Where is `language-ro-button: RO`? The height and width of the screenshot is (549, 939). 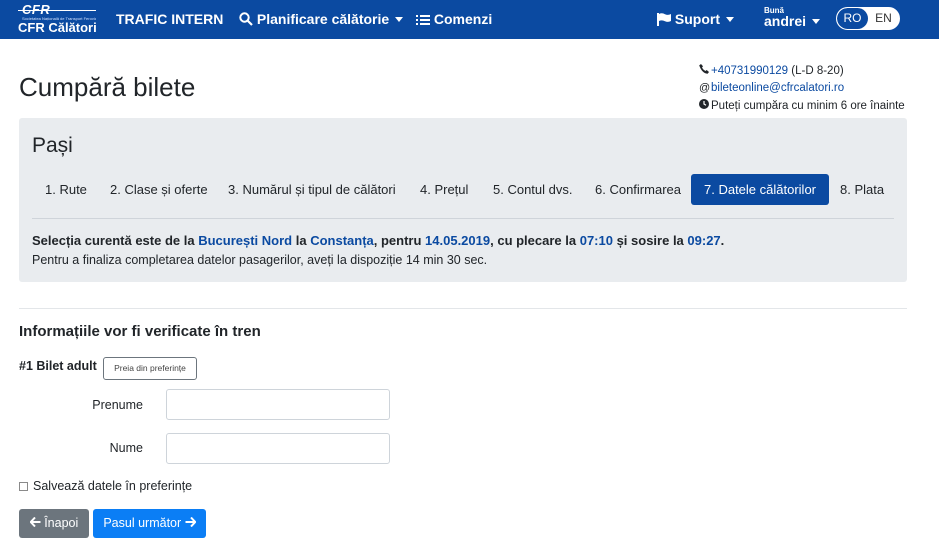 language-ro-button: RO is located at coordinates (852, 18).